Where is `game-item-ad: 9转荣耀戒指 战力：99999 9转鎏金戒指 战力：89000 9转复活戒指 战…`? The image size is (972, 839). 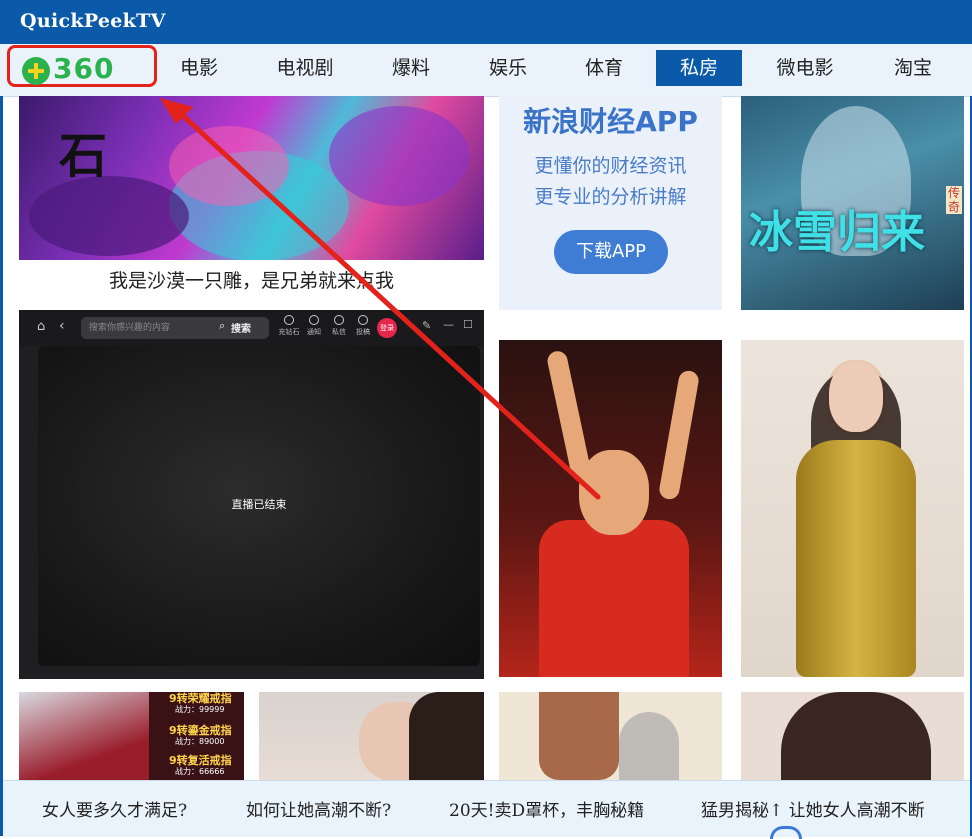
game-item-ad: 9转荣耀戒指 战力：99999 9转鎏金戒指 战力：89000 9转复活戒指 战… is located at coordinates (131, 736).